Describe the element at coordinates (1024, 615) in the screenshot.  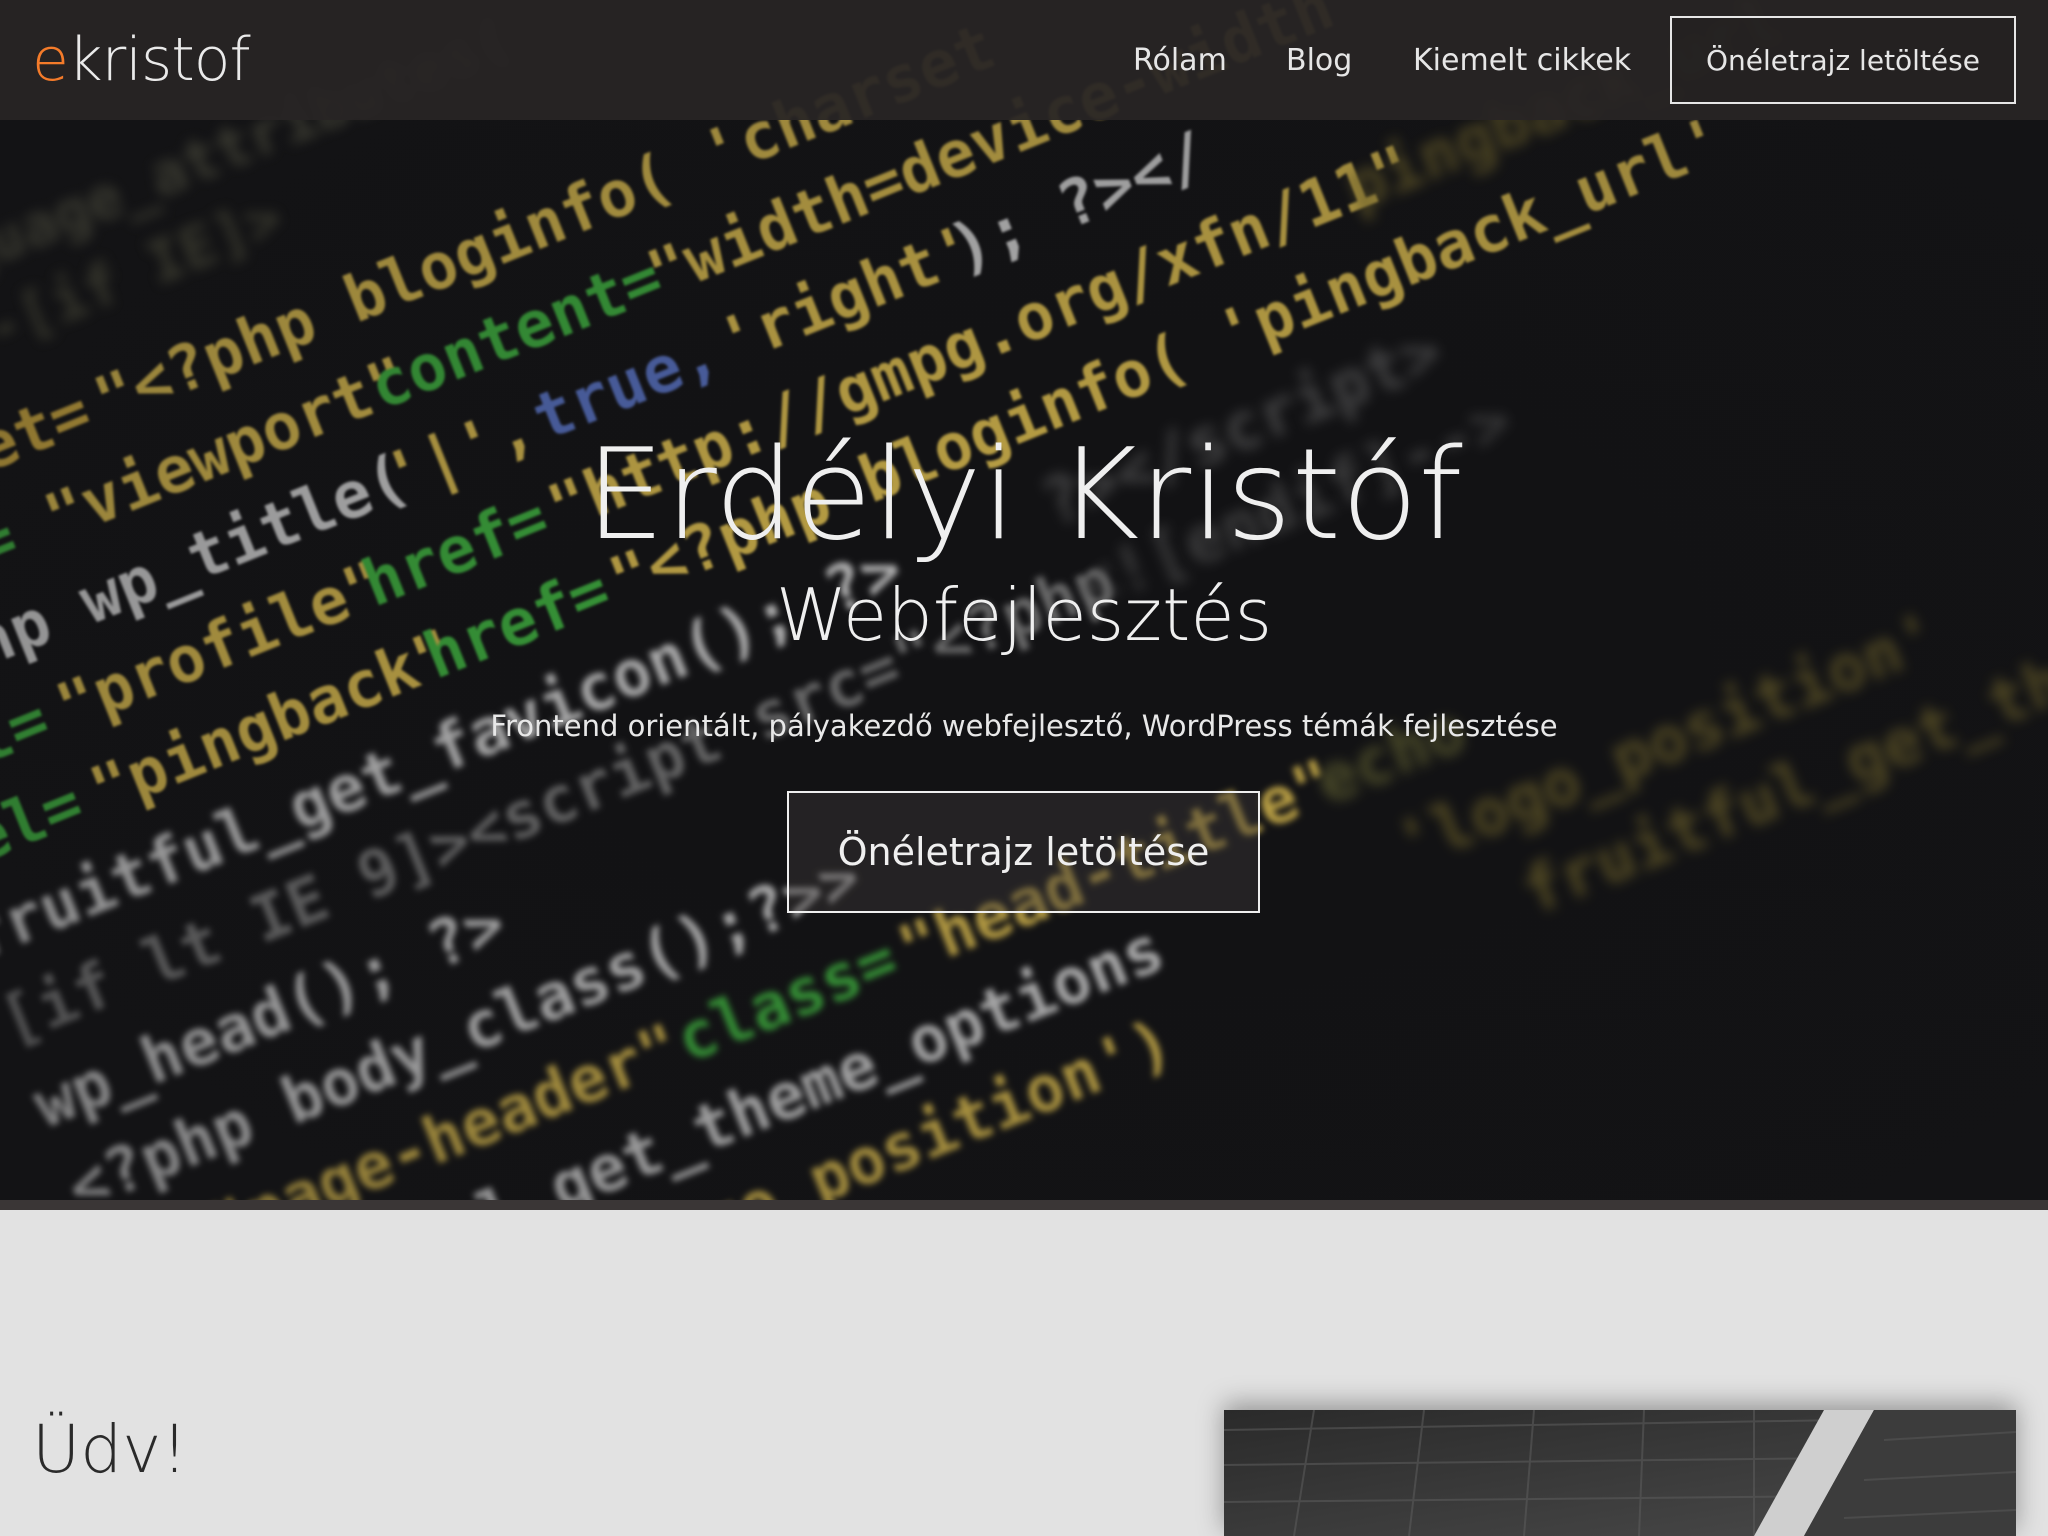
I see `hero-subtitle: Webfejlesztés` at that location.